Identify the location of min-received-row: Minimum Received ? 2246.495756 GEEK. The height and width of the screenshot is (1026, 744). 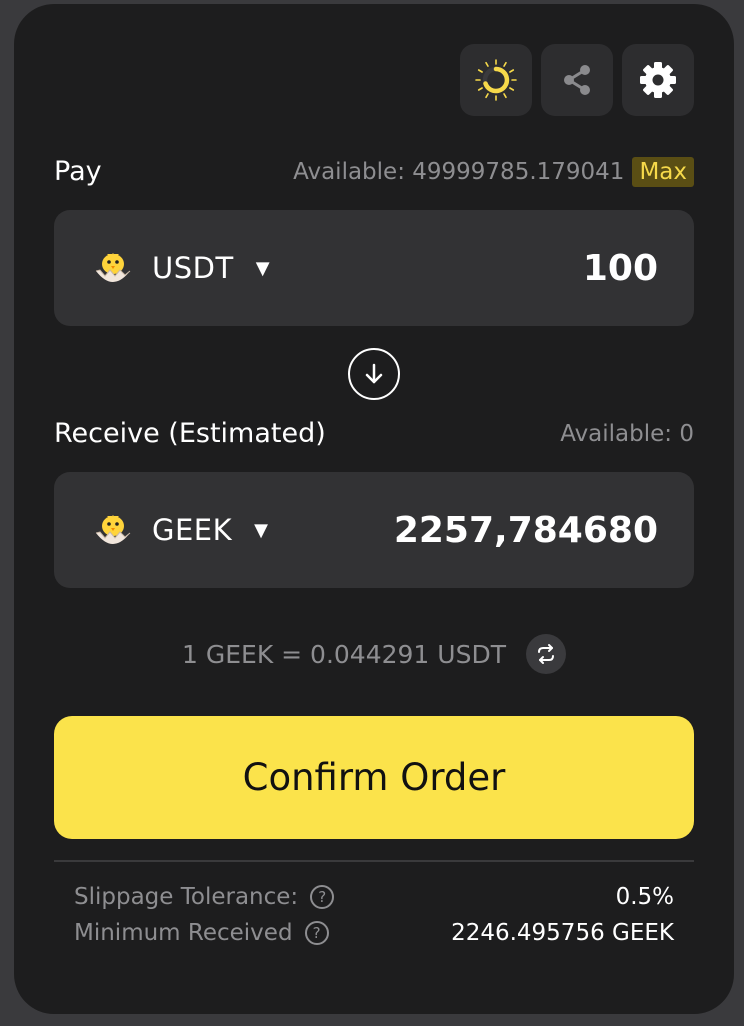
(374, 933).